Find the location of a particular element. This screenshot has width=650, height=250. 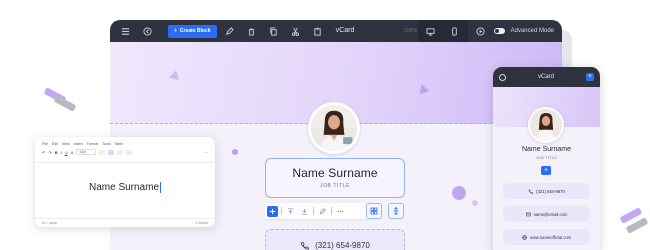

zoom-level: 100% is located at coordinates (410, 31).